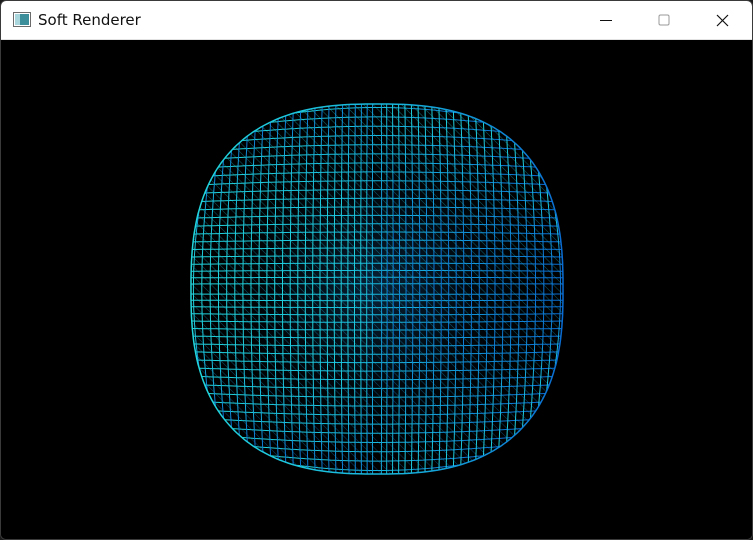 The height and width of the screenshot is (540, 753). What do you see at coordinates (89, 20) in the screenshot?
I see `window-title: Soft Renderer` at bounding box center [89, 20].